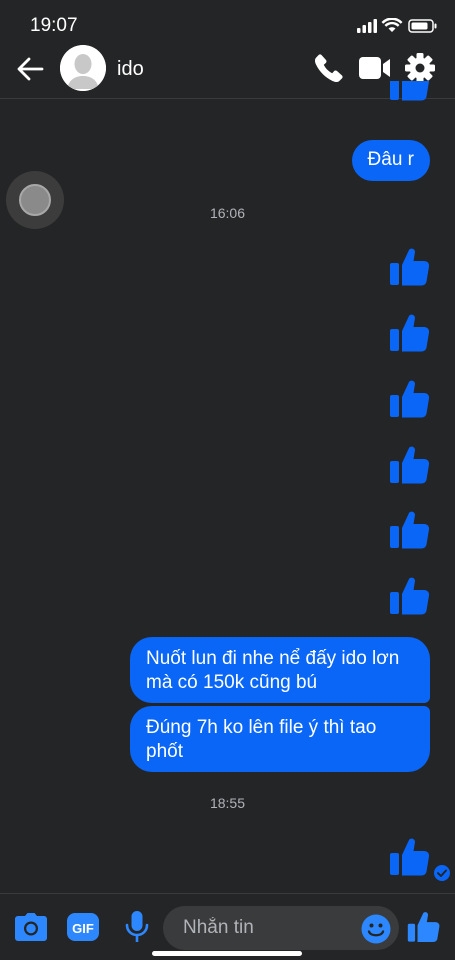  What do you see at coordinates (376, 929) in the screenshot?
I see `emoji-icon` at bounding box center [376, 929].